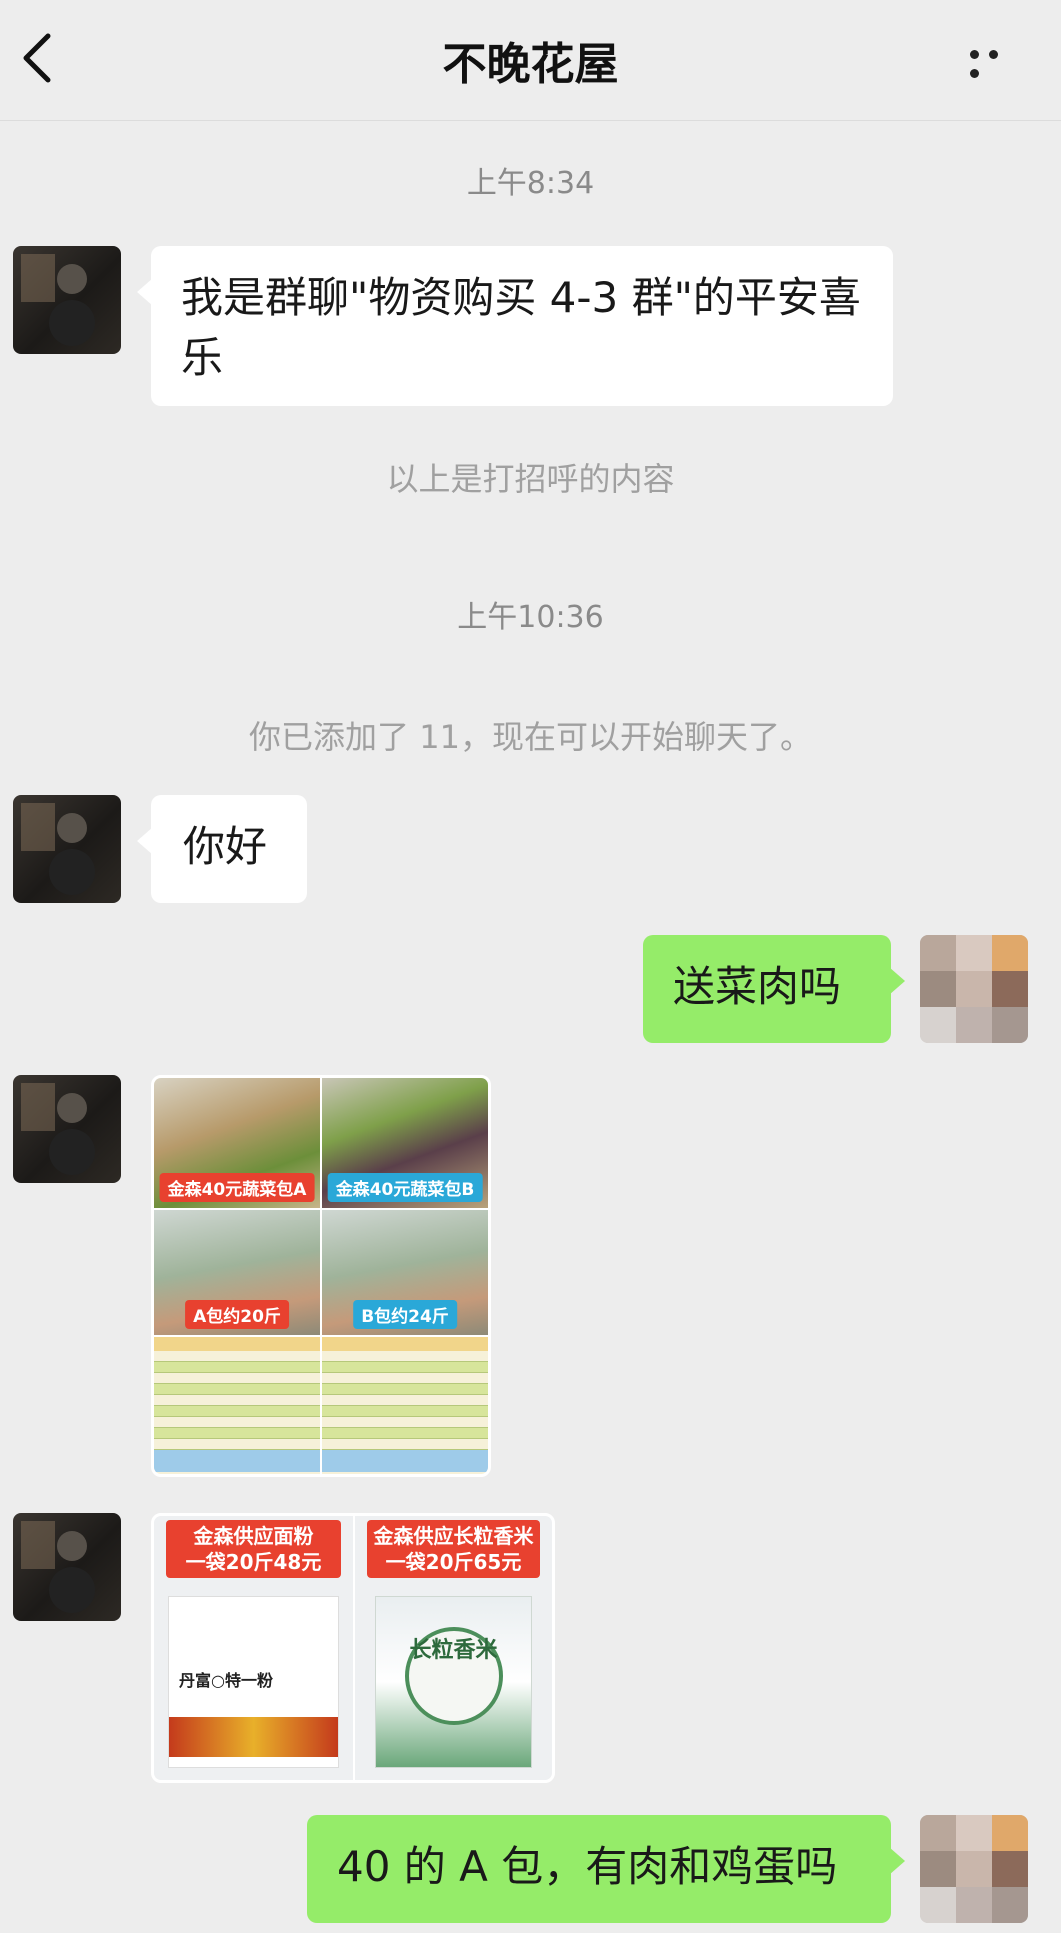 Image resolution: width=1061 pixels, height=1933 pixels. Describe the element at coordinates (237, 1314) in the screenshot. I see `weight-label: A包约20斤` at that location.